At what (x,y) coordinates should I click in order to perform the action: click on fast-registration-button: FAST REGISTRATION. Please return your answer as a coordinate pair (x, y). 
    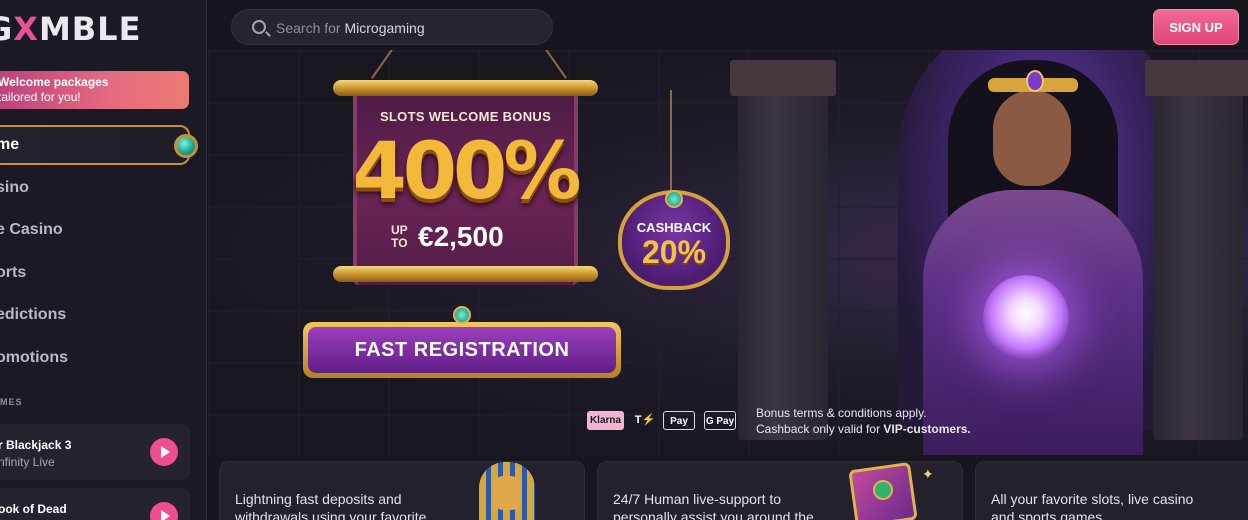
    Looking at the image, I should click on (462, 350).